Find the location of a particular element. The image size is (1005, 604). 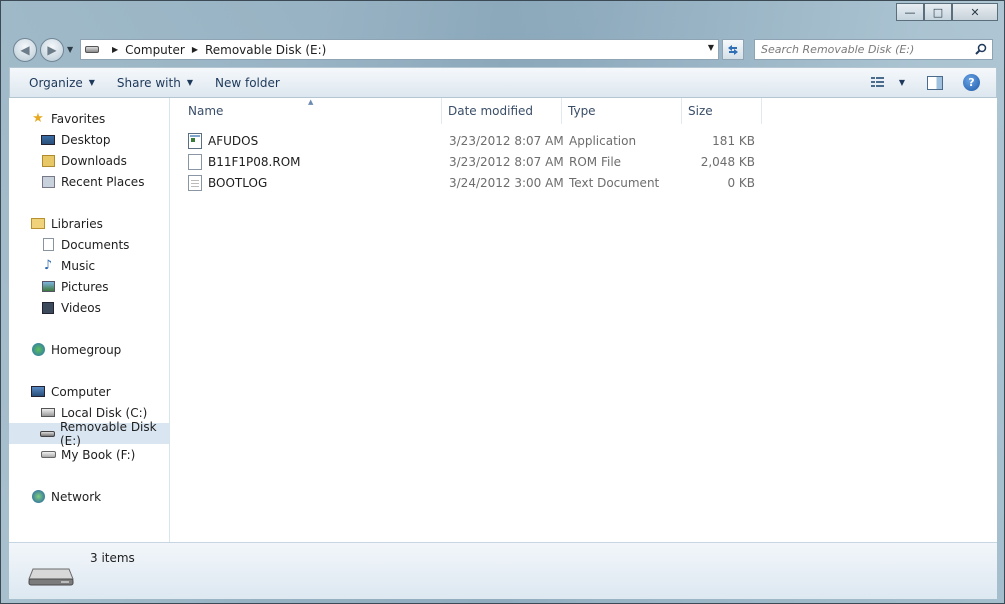

homegroup-icon is located at coordinates (38, 350).